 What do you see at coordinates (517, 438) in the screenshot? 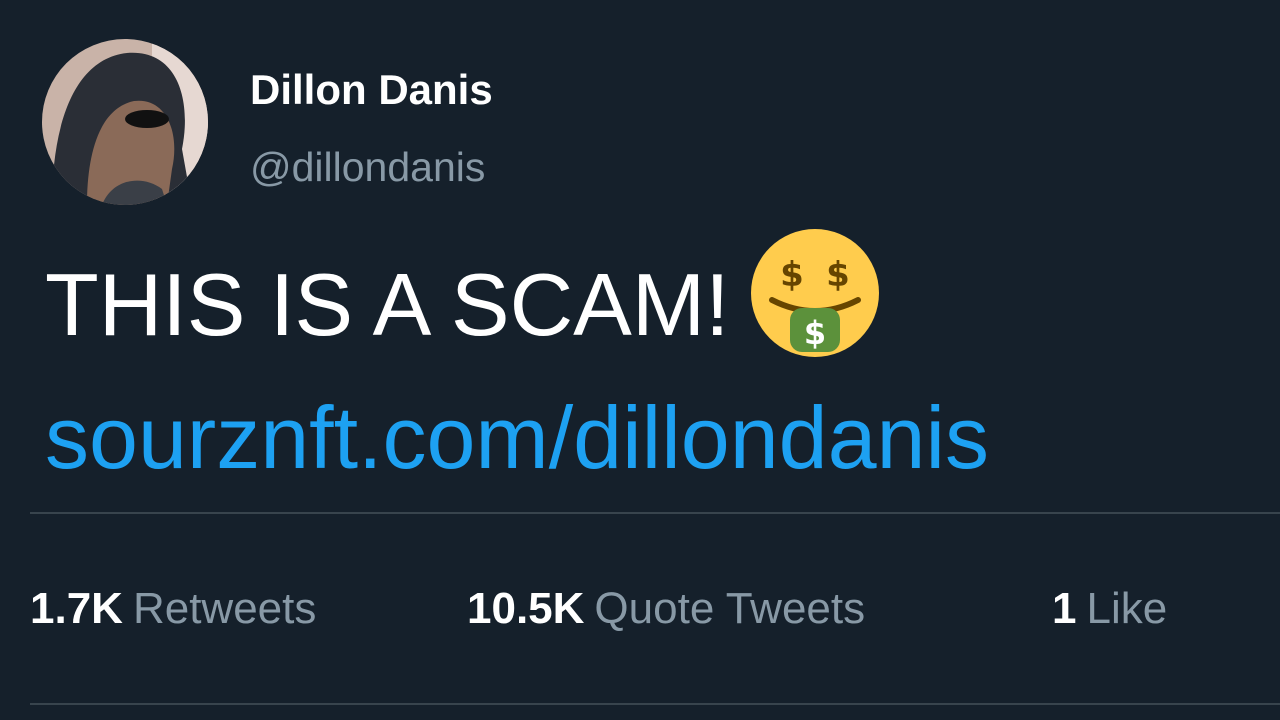
I see `tweet-link: sourznft.com/dillondanis` at bounding box center [517, 438].